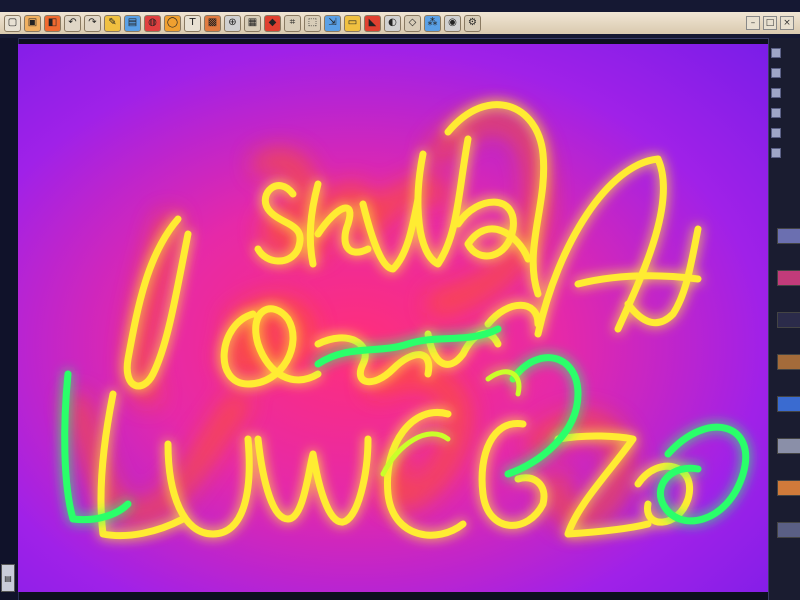 Image resolution: width=800 pixels, height=600 pixels. I want to click on stroke-green-o, so click(703, 474).